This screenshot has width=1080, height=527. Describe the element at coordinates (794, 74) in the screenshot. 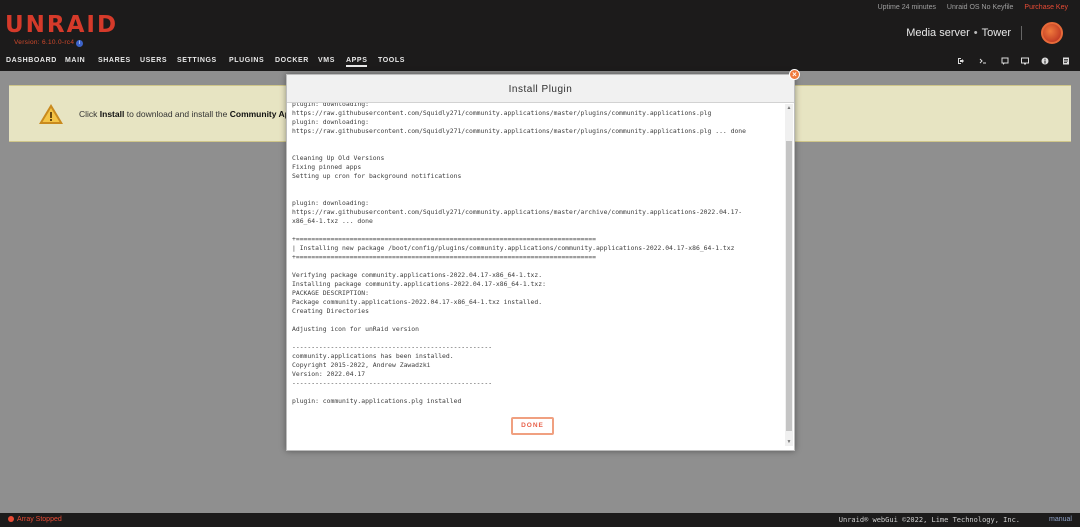

I see `close-icon: ×` at that location.